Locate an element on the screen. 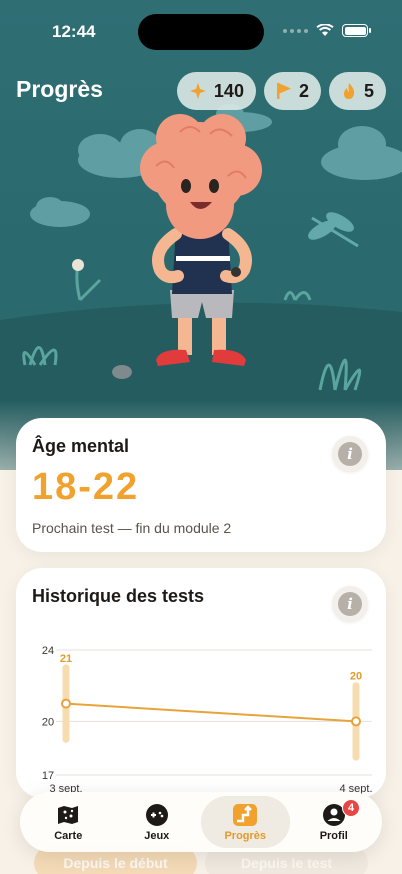 Image resolution: width=402 pixels, height=874 pixels. battery-icon is located at coordinates (356, 30).